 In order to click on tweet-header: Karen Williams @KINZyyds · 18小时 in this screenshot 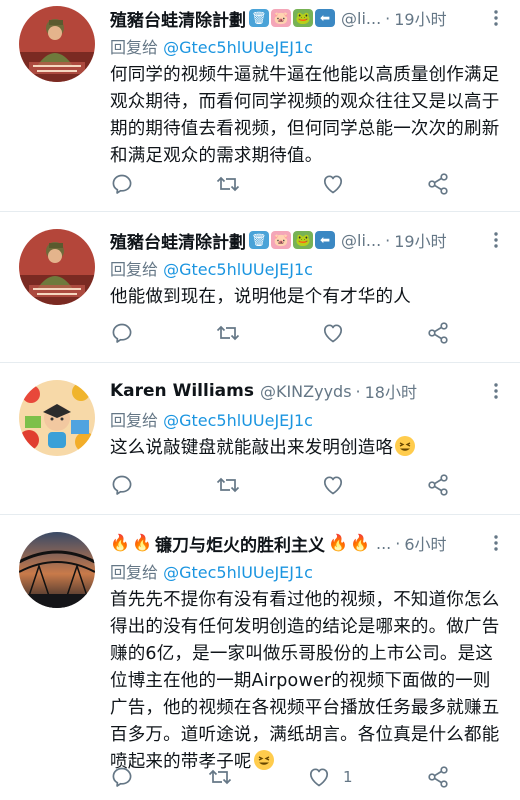, I will do `click(308, 391)`.